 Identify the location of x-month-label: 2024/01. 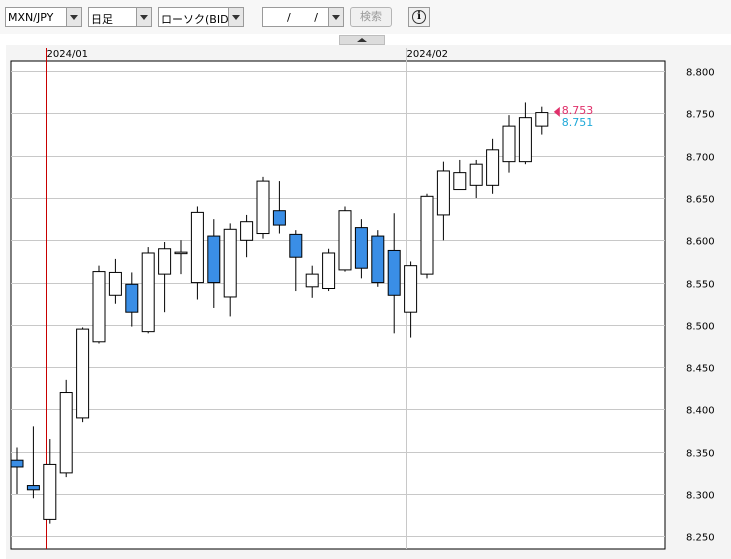
(68, 54).